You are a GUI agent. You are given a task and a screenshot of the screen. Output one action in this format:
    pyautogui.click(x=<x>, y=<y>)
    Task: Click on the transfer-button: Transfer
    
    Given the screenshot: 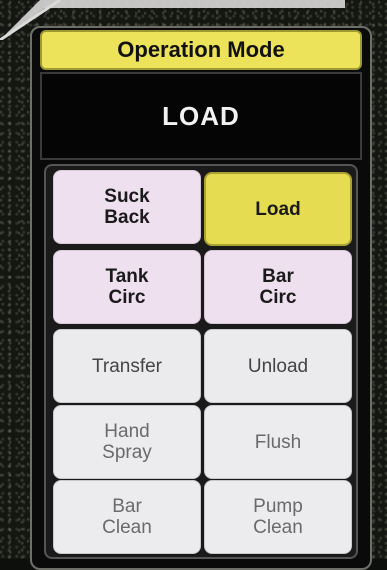 What is the action you would take?
    pyautogui.click(x=127, y=366)
    